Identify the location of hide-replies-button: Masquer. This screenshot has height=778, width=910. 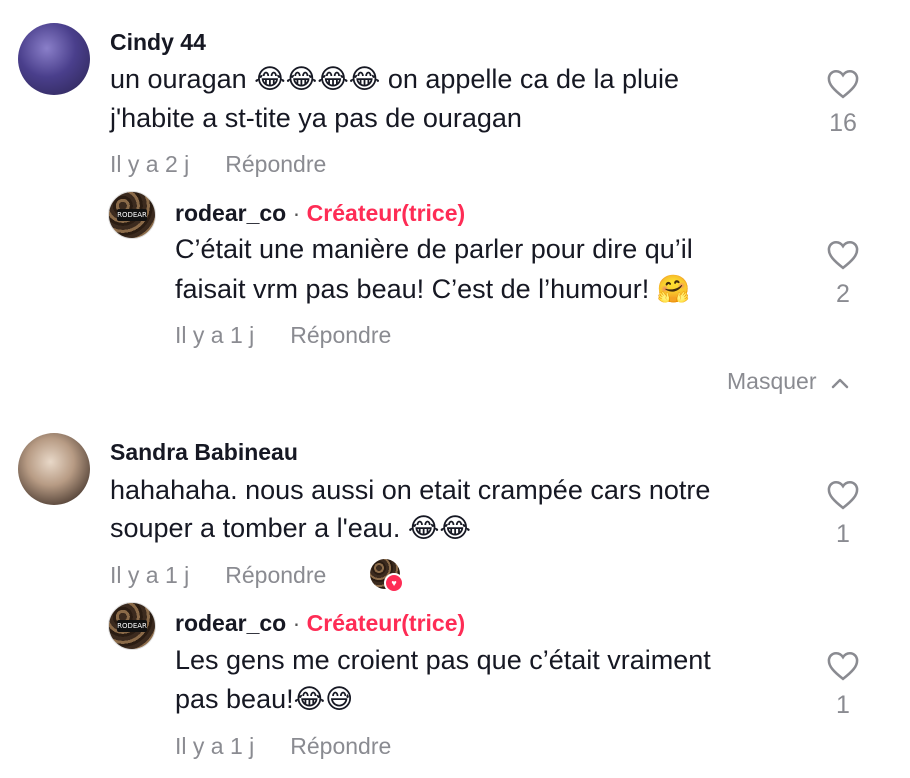
(788, 381).